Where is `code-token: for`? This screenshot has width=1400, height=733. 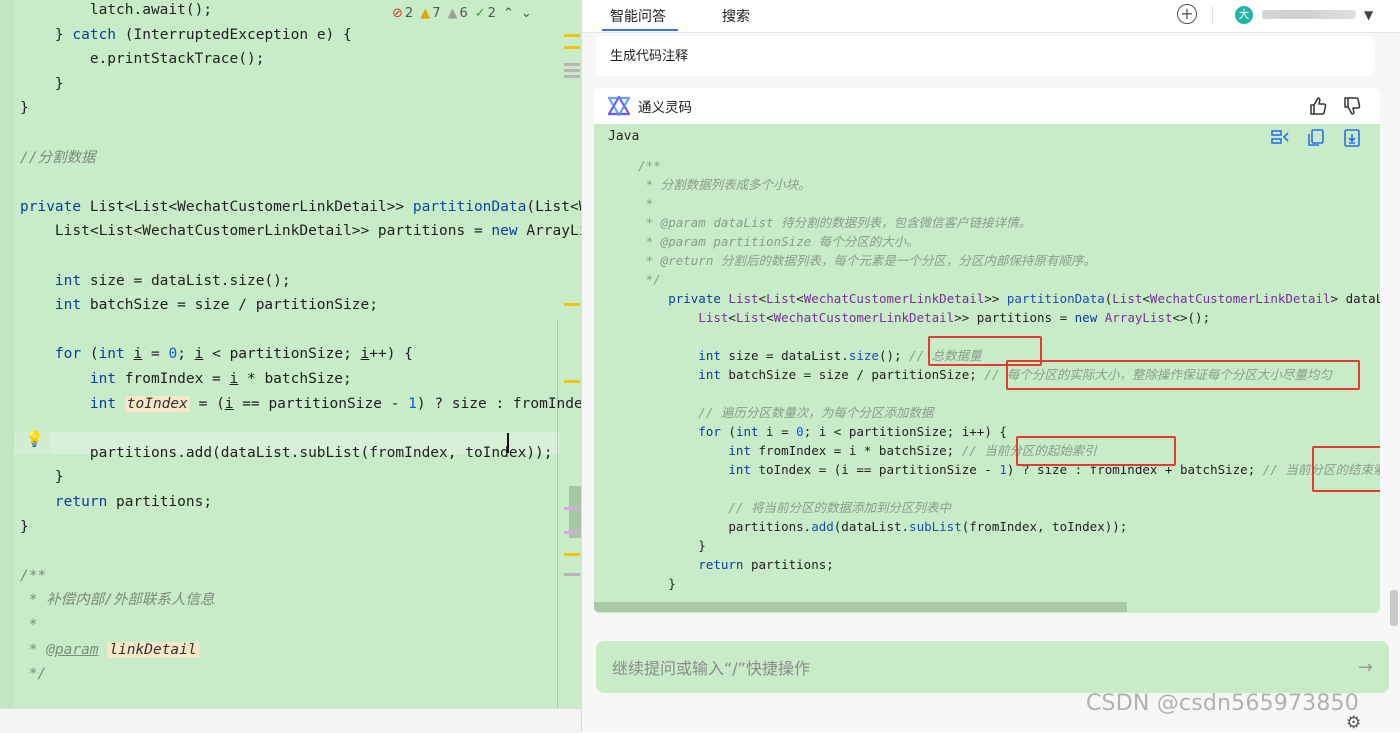
code-token: for is located at coordinates (51, 354).